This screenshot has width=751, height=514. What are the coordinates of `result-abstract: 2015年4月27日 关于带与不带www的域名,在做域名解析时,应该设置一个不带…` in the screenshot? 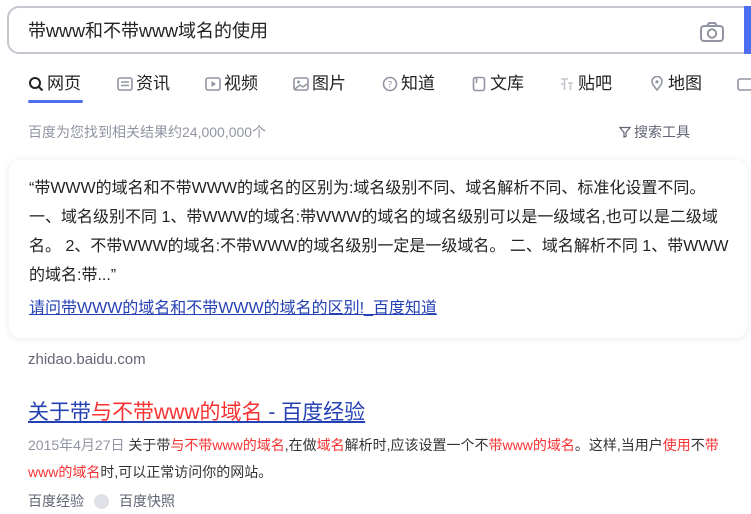 It's located at (388, 459).